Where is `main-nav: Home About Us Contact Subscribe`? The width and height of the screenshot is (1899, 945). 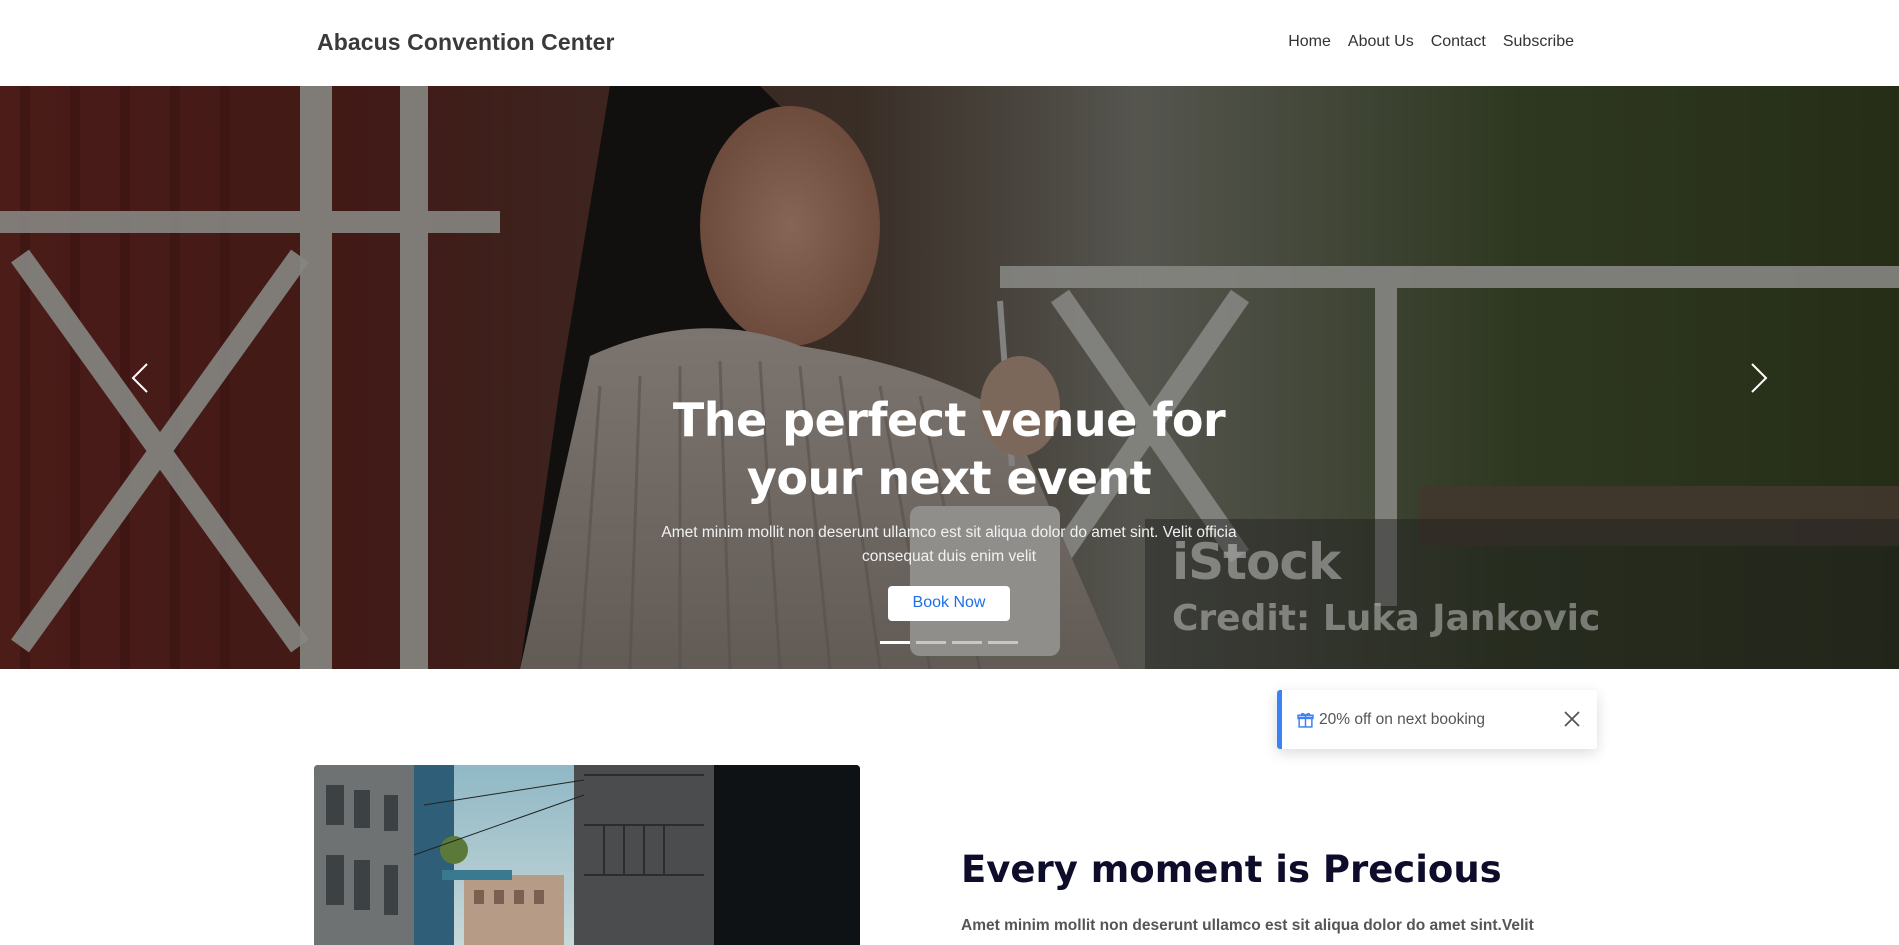 main-nav: Home About Us Contact Subscribe is located at coordinates (1431, 42).